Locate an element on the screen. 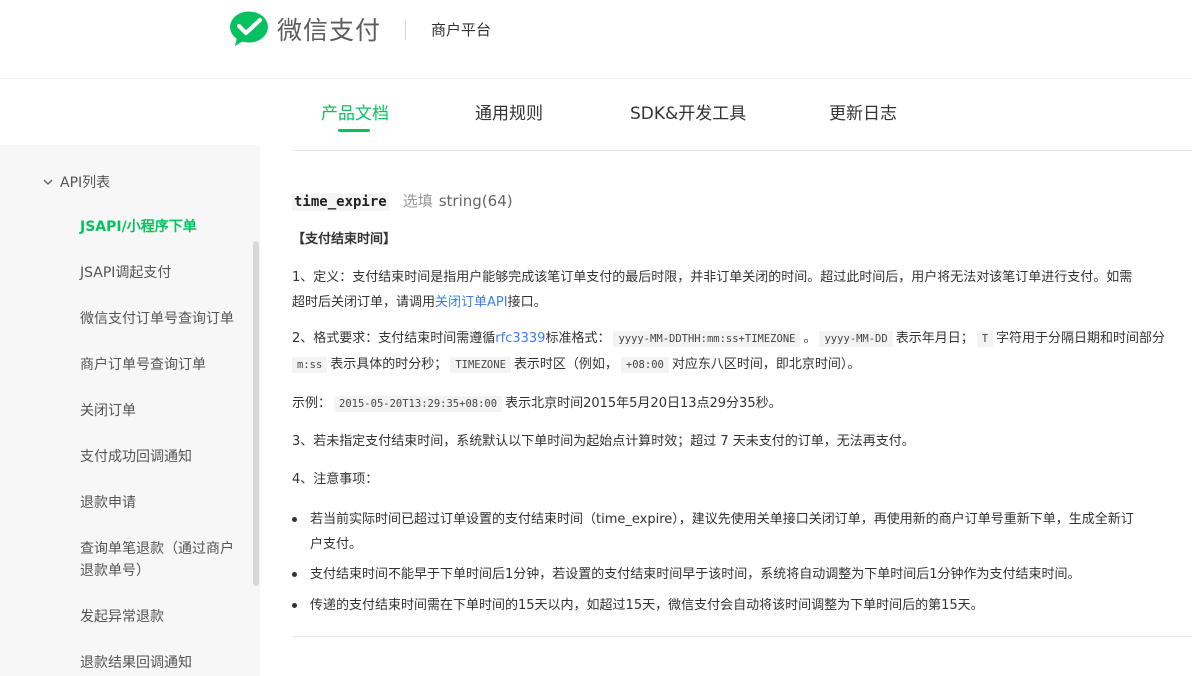 The image size is (1192, 676). active-tab-indicator is located at coordinates (354, 130).